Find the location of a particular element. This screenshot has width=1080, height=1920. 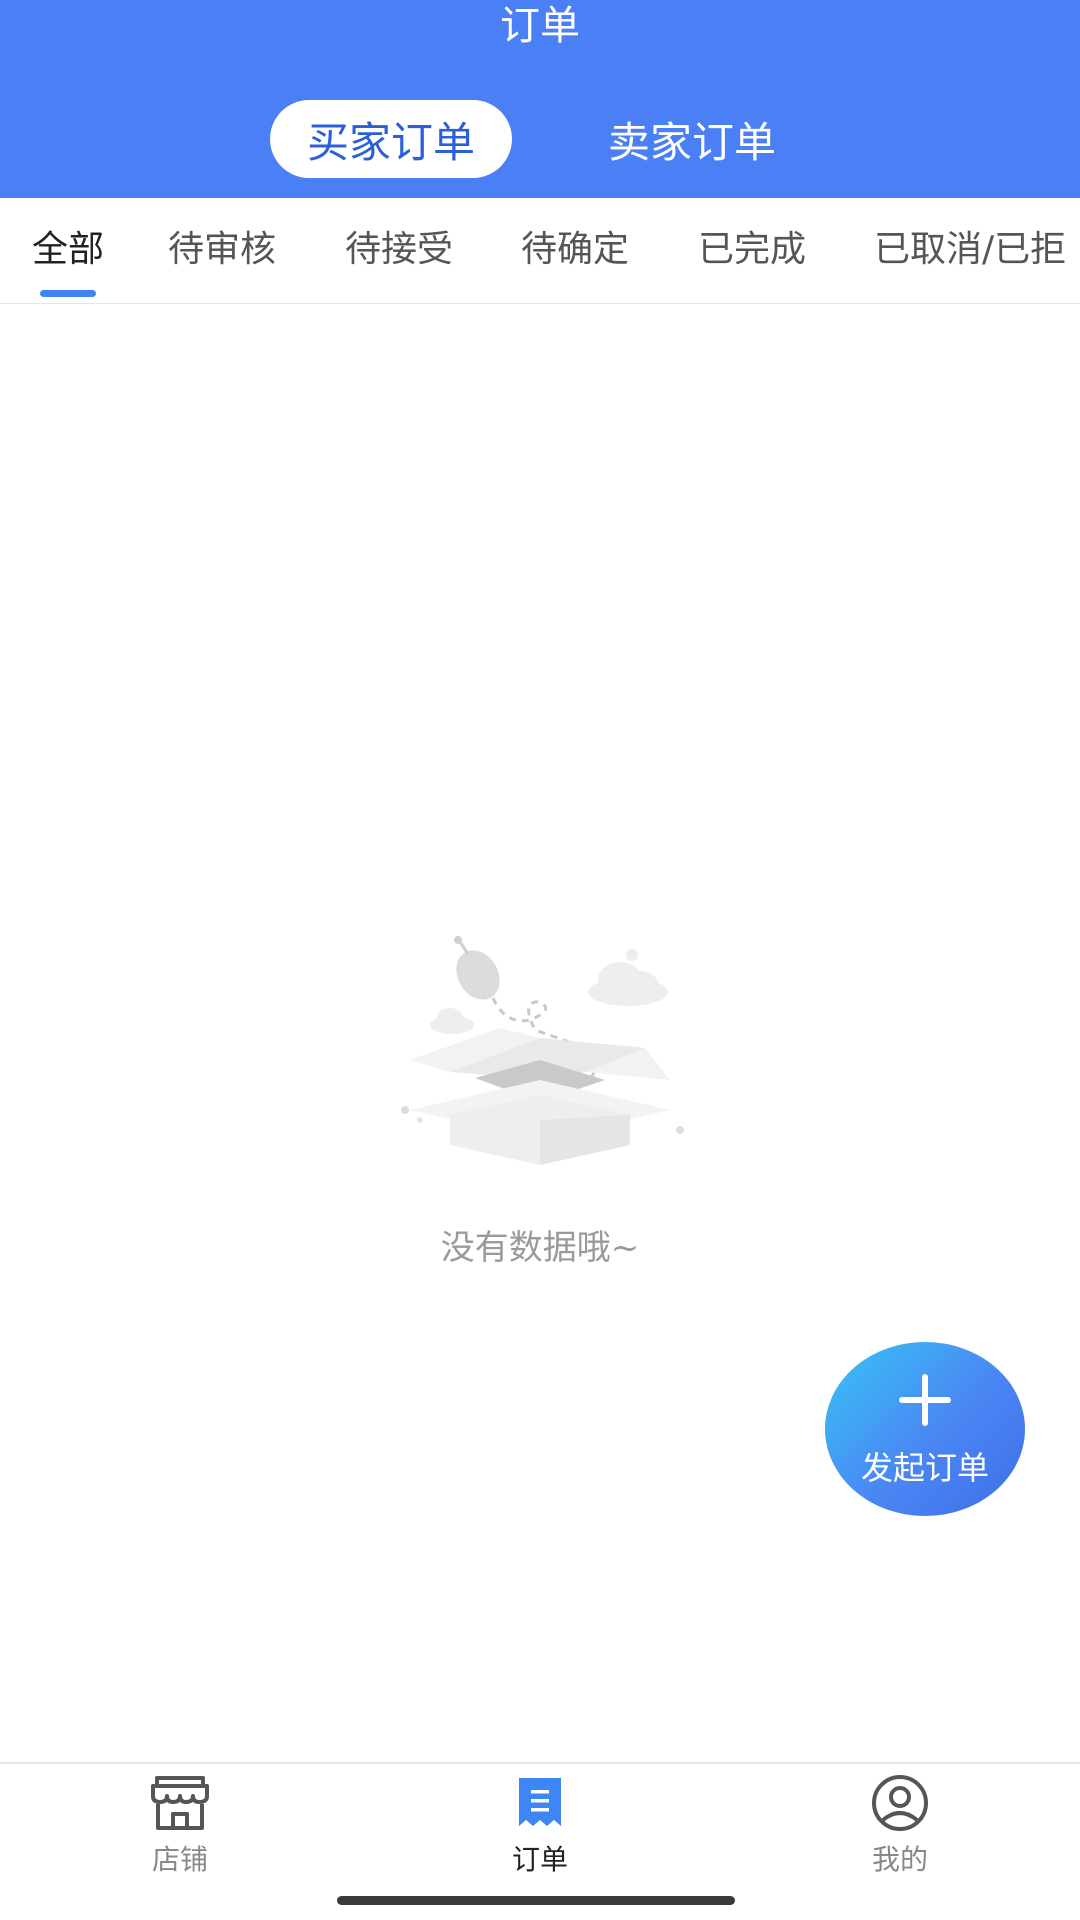

user-icon is located at coordinates (900, 1803).